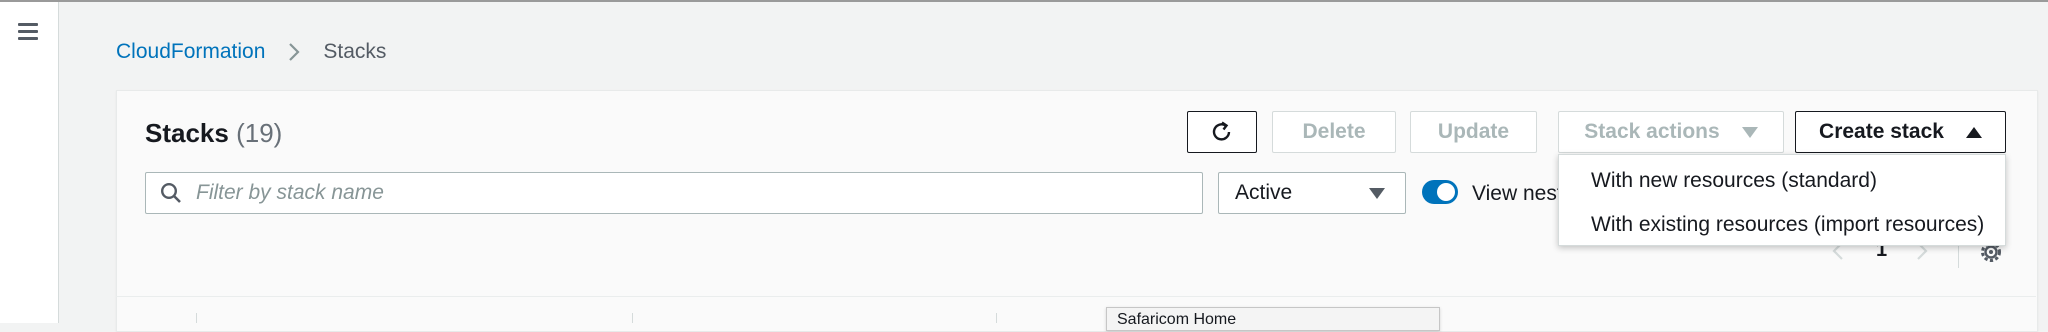  Describe the element at coordinates (1473, 132) in the screenshot. I see `update-button: Update` at that location.